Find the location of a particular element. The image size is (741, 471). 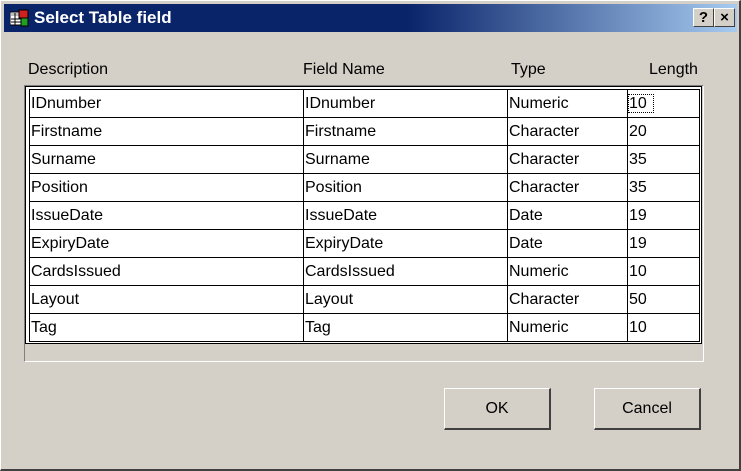

table-row: IssueDate IssueDate Date 19 is located at coordinates (364, 215).